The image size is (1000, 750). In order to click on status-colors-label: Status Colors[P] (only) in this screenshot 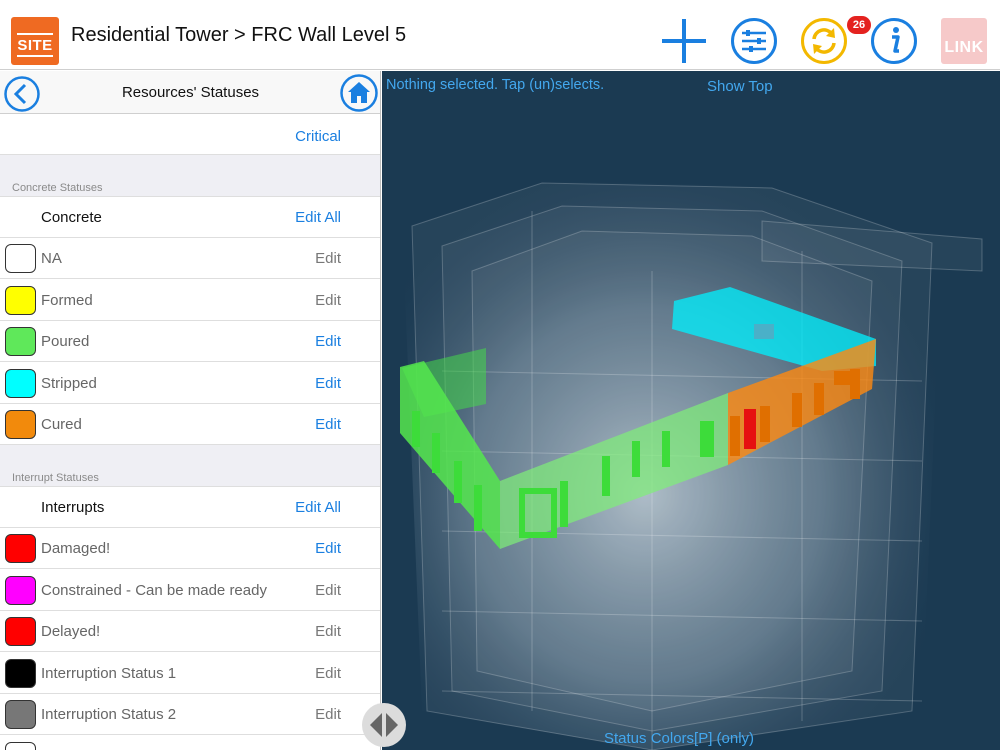, I will do `click(679, 738)`.